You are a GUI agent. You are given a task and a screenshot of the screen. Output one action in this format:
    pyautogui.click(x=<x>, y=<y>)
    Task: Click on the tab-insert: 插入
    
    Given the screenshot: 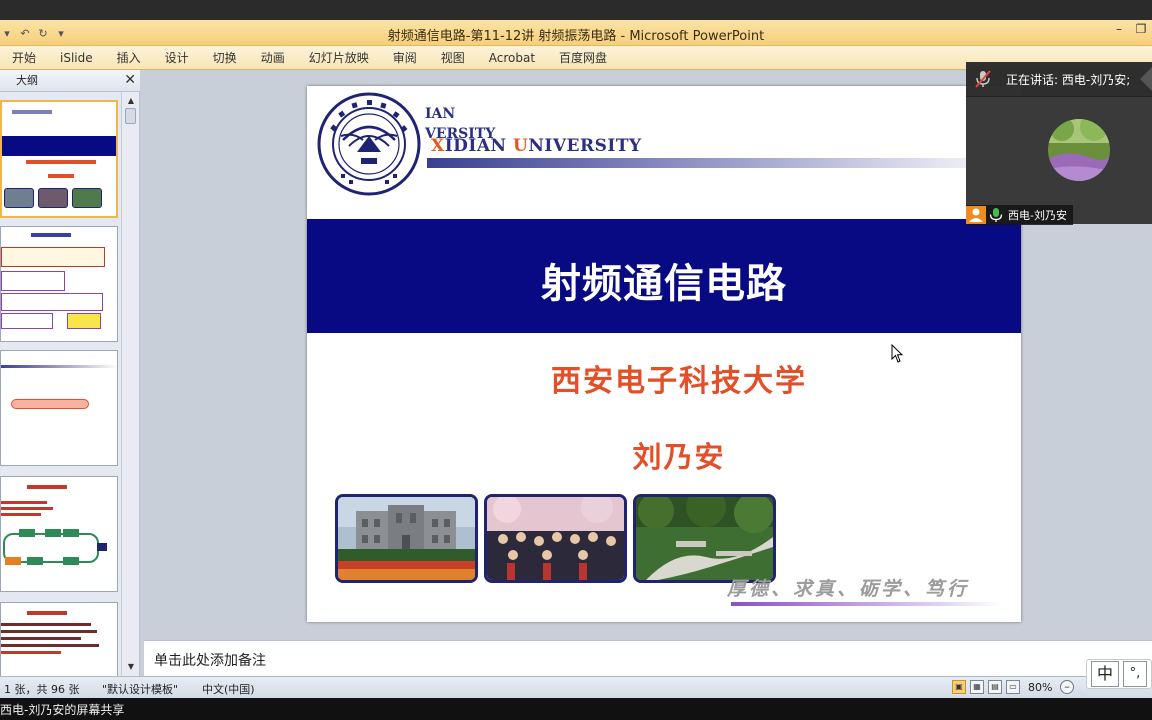 What is the action you would take?
    pyautogui.click(x=129, y=58)
    